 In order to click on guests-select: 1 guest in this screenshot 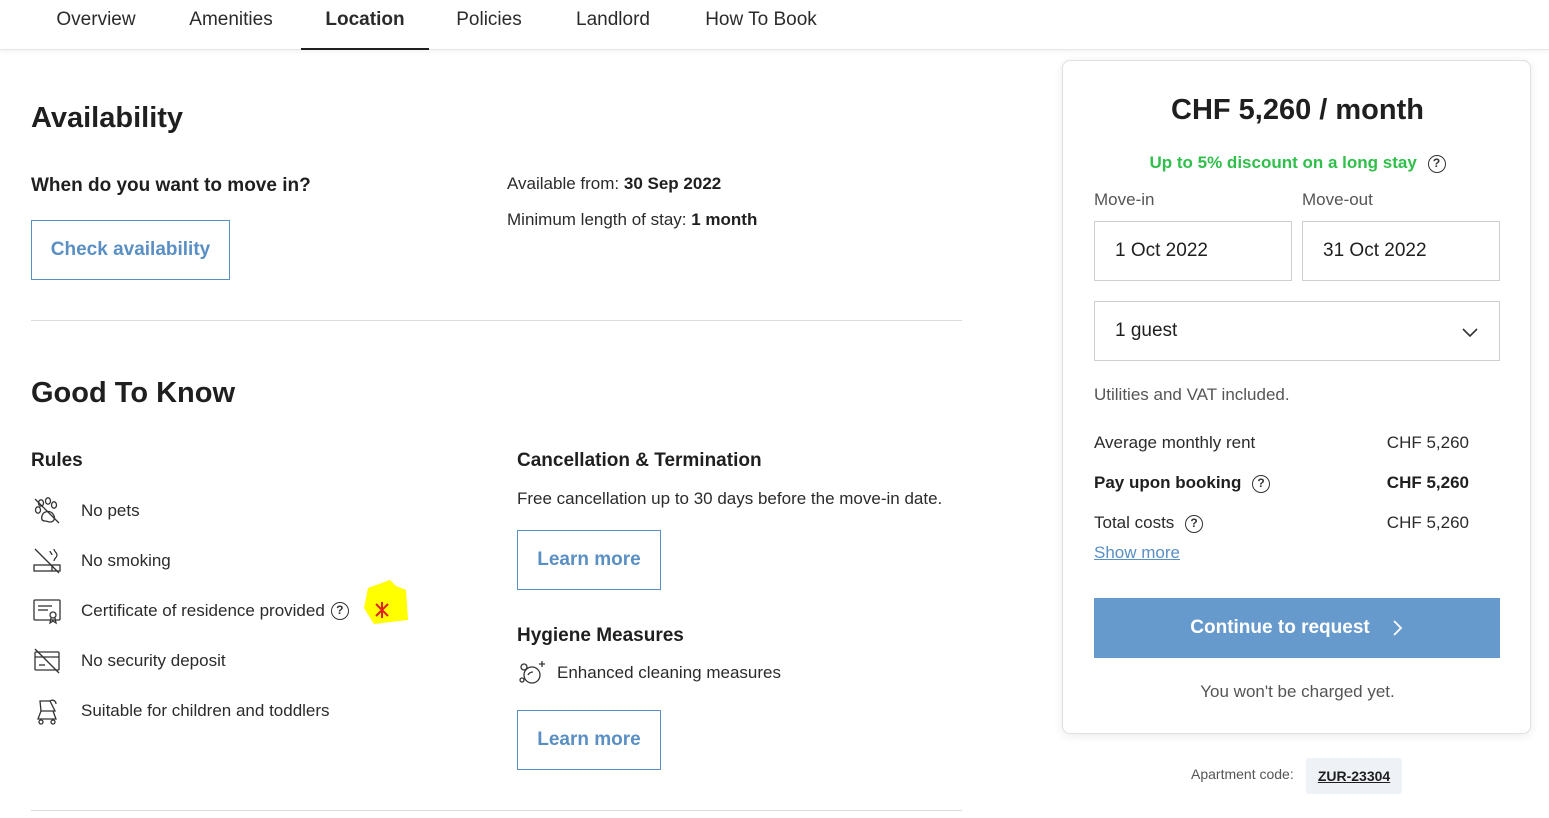, I will do `click(1297, 331)`.